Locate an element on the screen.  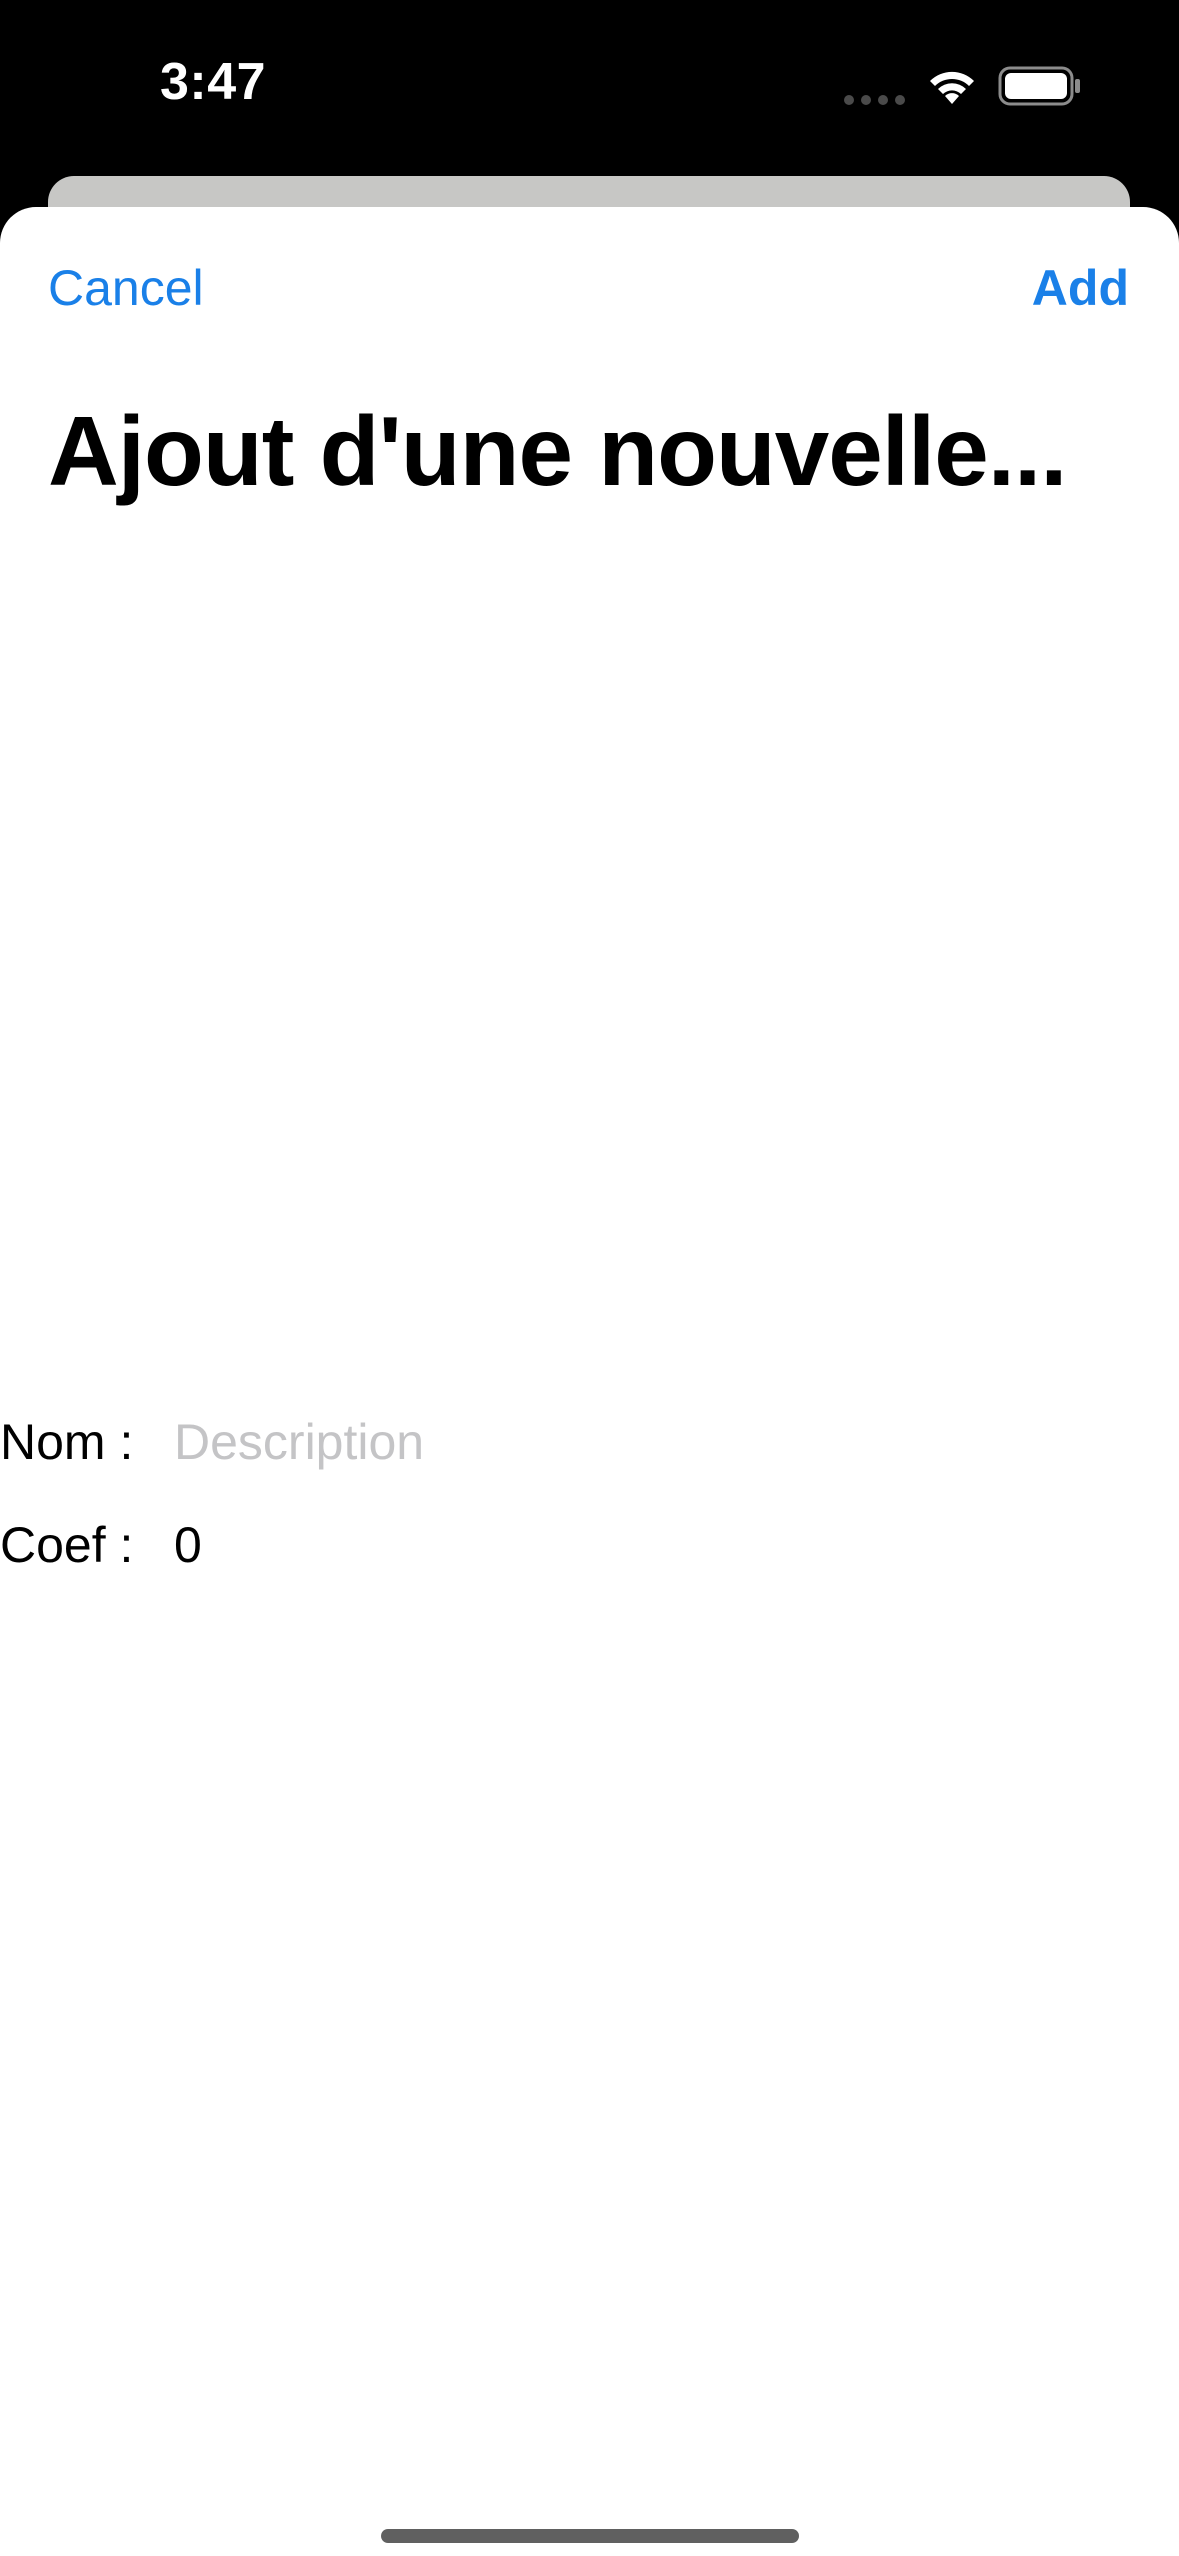
add-button: Add is located at coordinates (1080, 288).